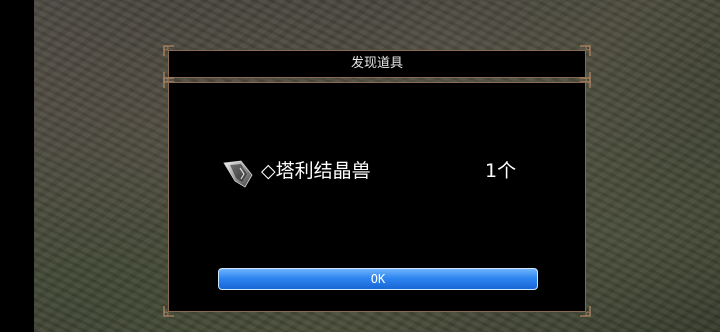 This screenshot has height=332, width=720. I want to click on dialog-title-bar: 发现道具, so click(377, 64).